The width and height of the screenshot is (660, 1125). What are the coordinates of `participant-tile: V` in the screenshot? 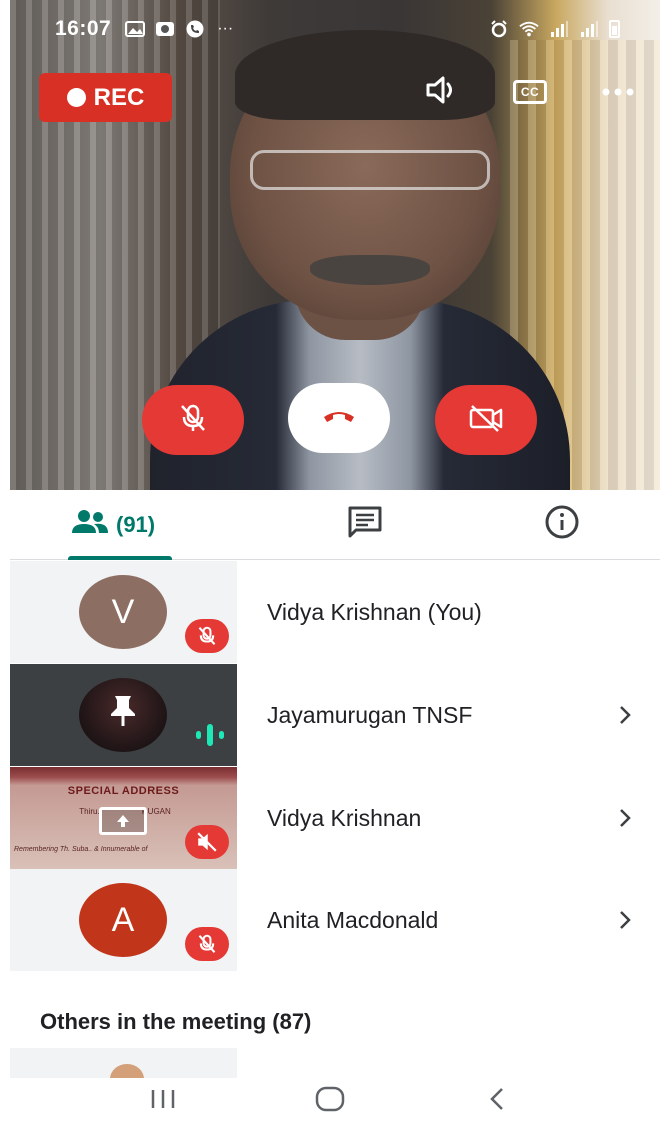 It's located at (123, 612).